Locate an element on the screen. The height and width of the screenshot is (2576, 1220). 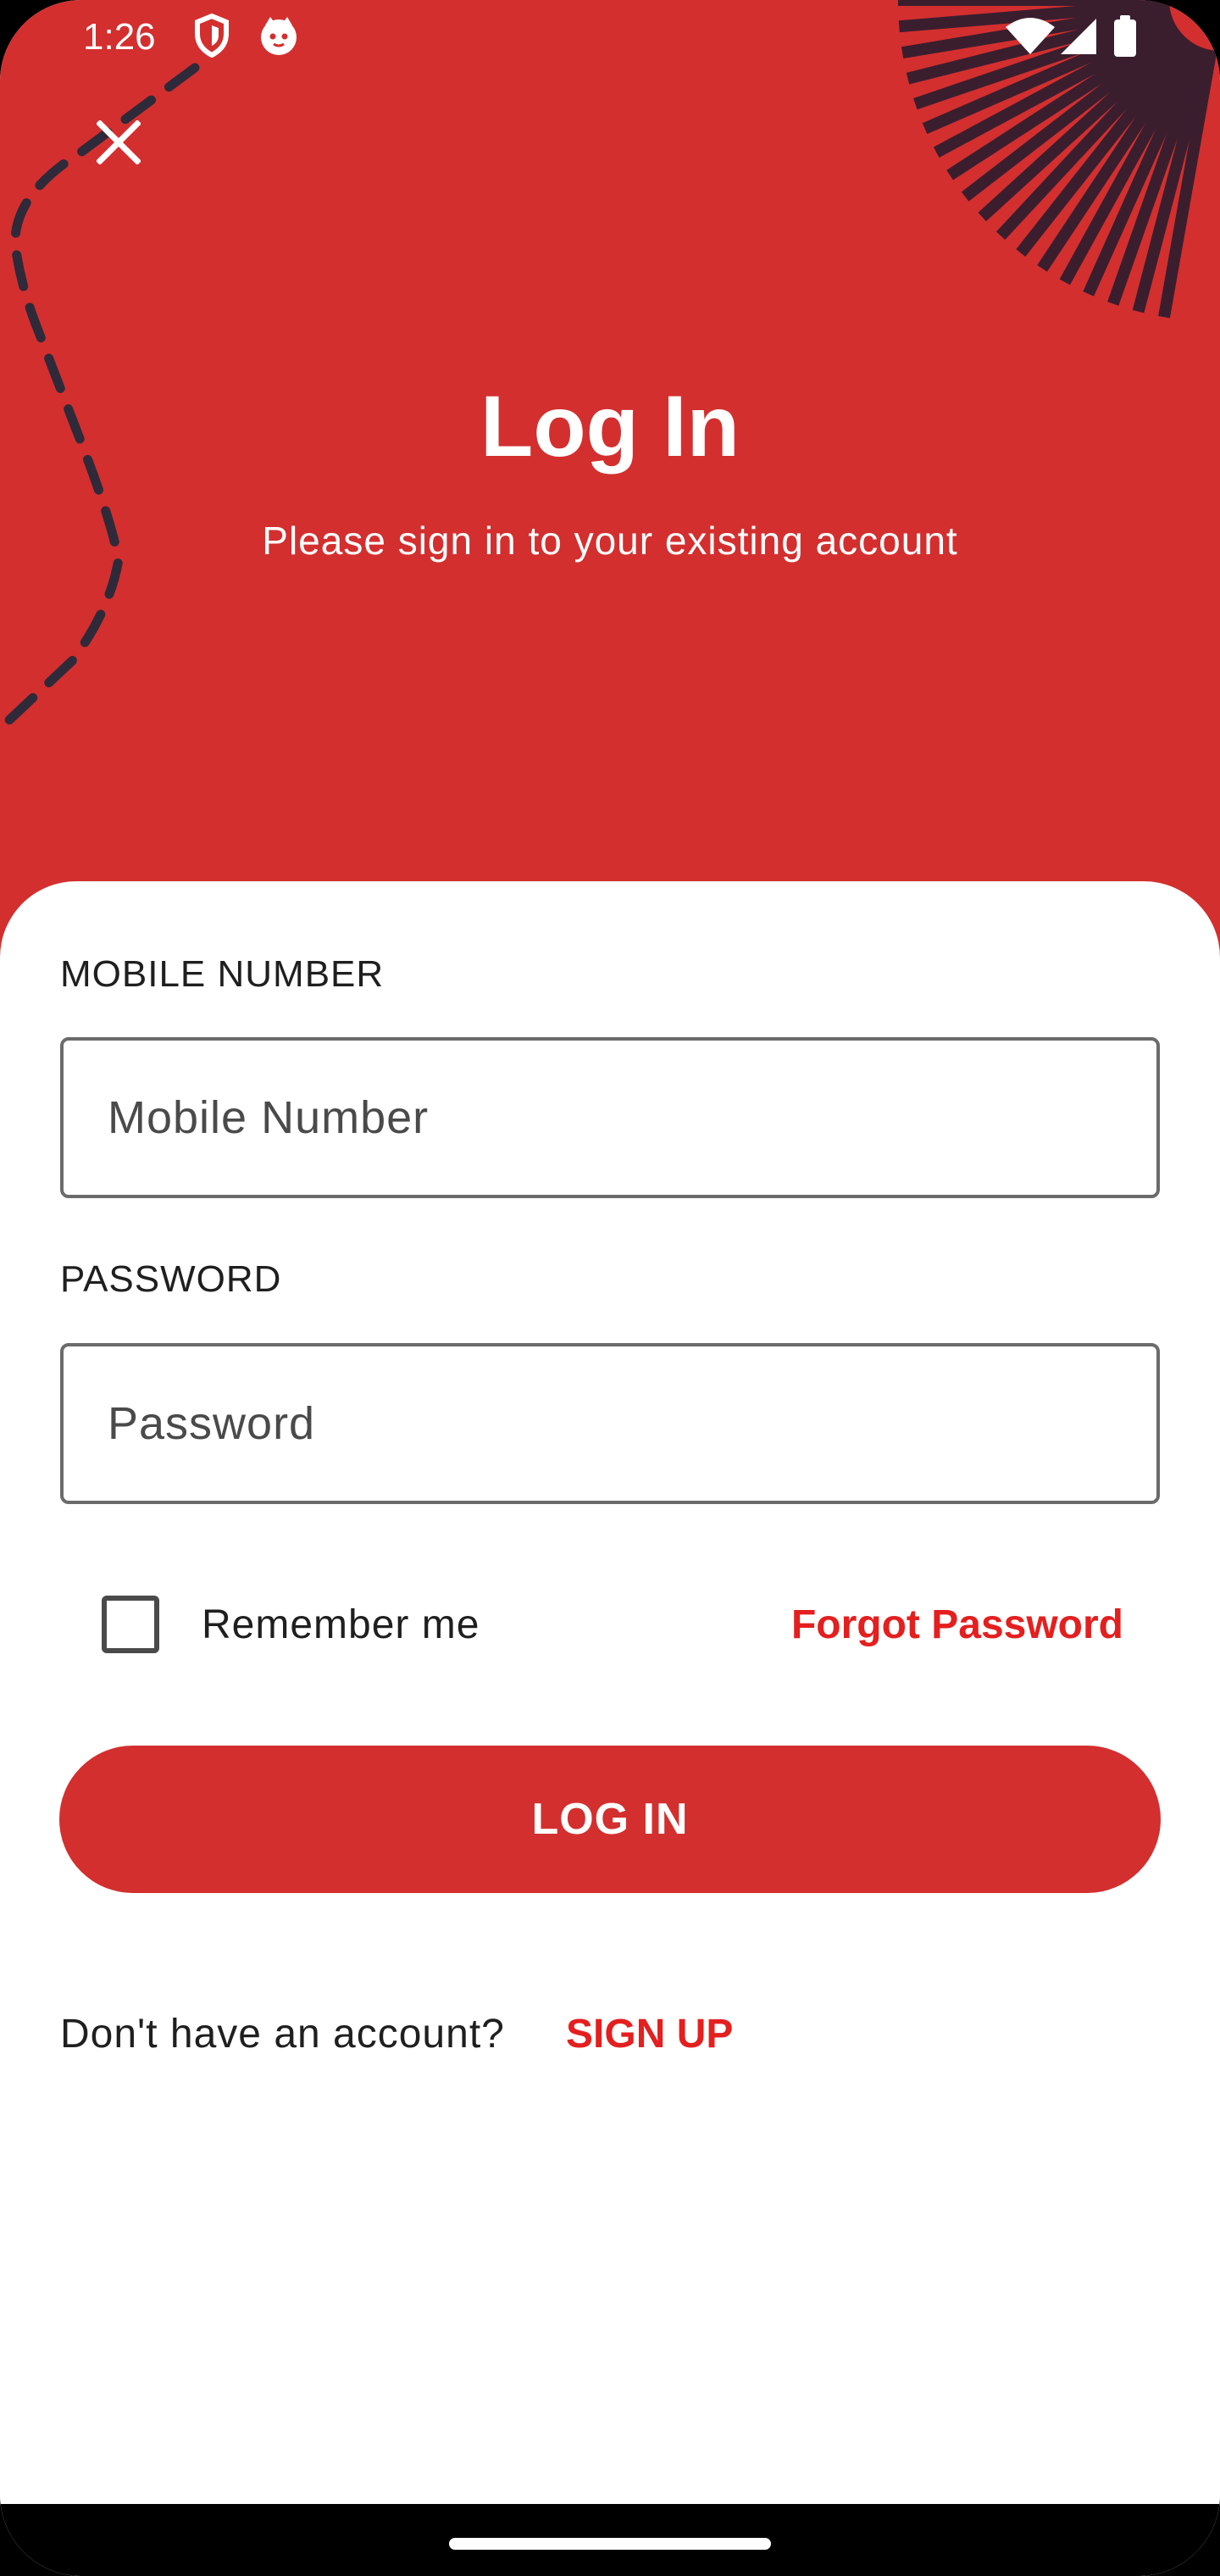
home-gesture-handle is located at coordinates (610, 2544).